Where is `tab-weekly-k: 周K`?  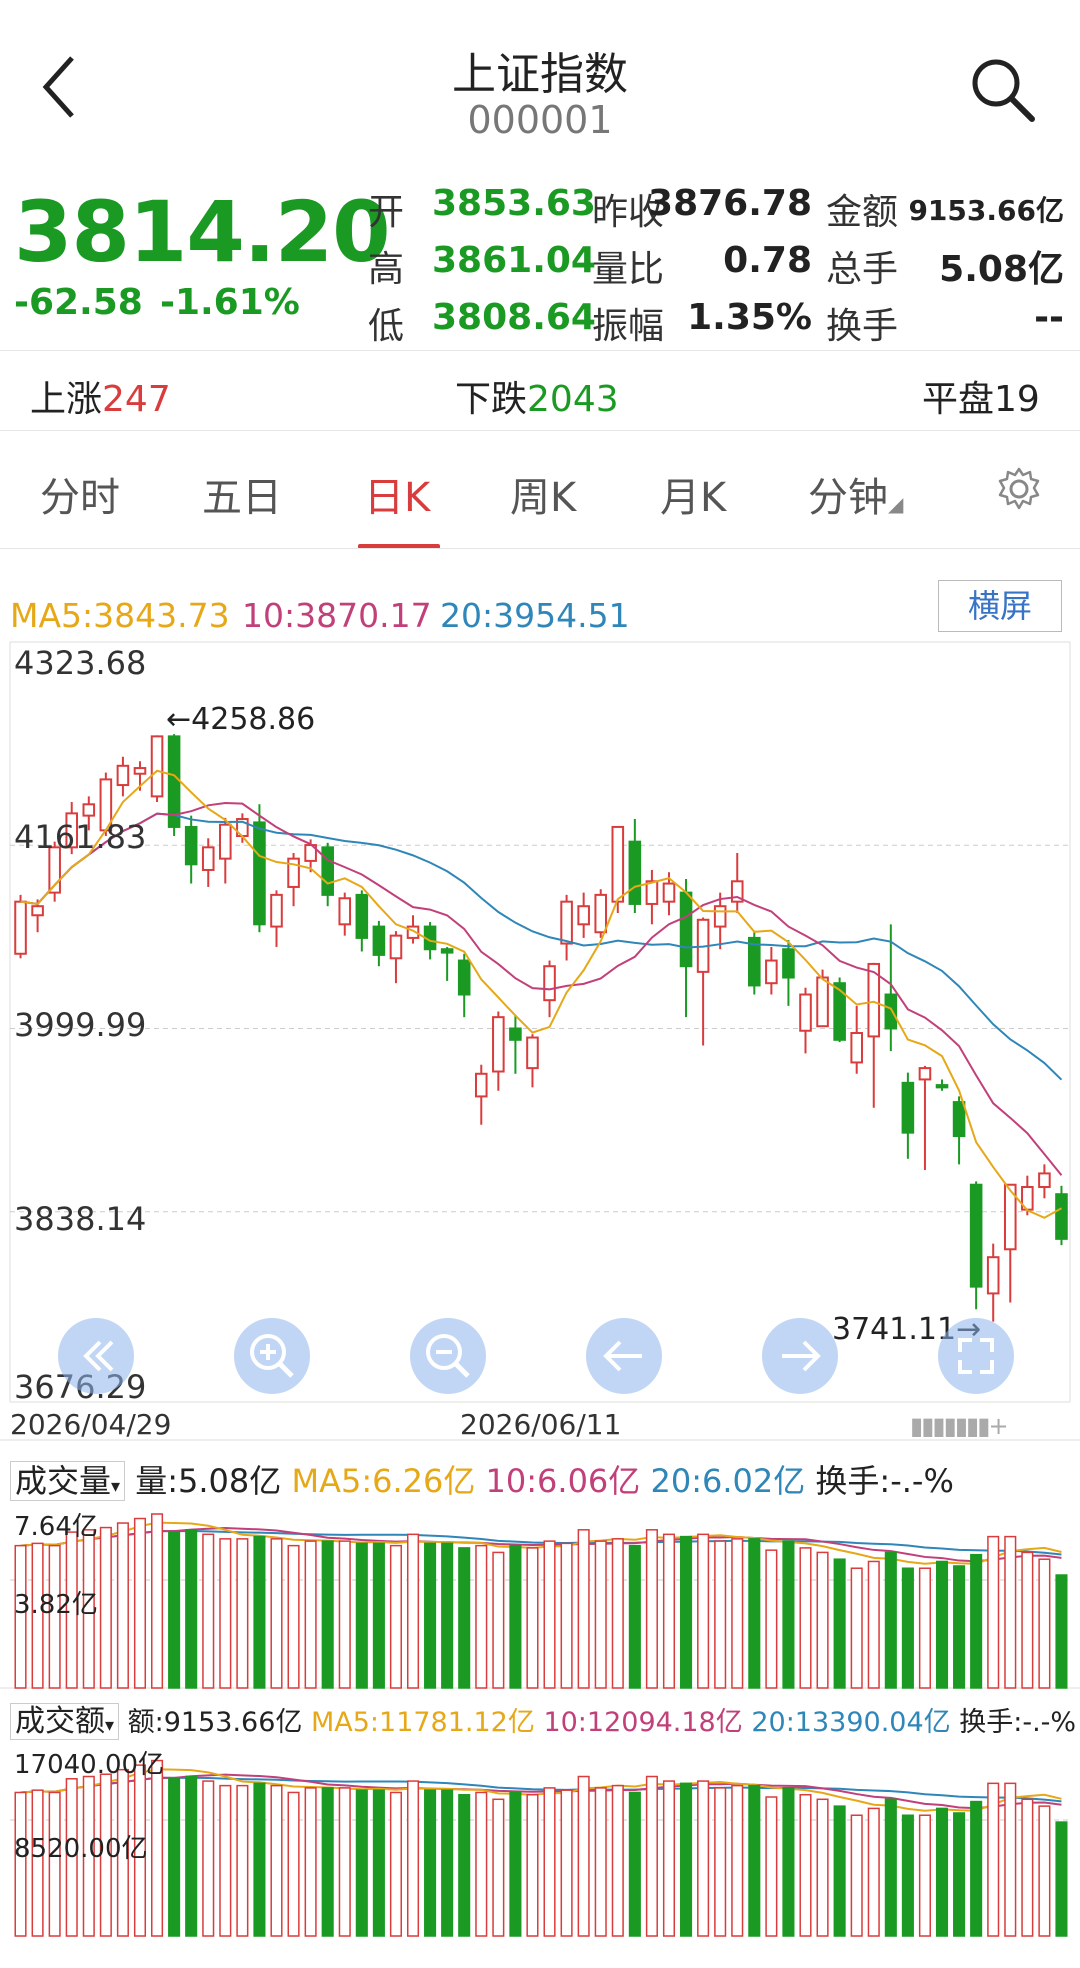
tab-weekly-k: 周K is located at coordinates (543, 494).